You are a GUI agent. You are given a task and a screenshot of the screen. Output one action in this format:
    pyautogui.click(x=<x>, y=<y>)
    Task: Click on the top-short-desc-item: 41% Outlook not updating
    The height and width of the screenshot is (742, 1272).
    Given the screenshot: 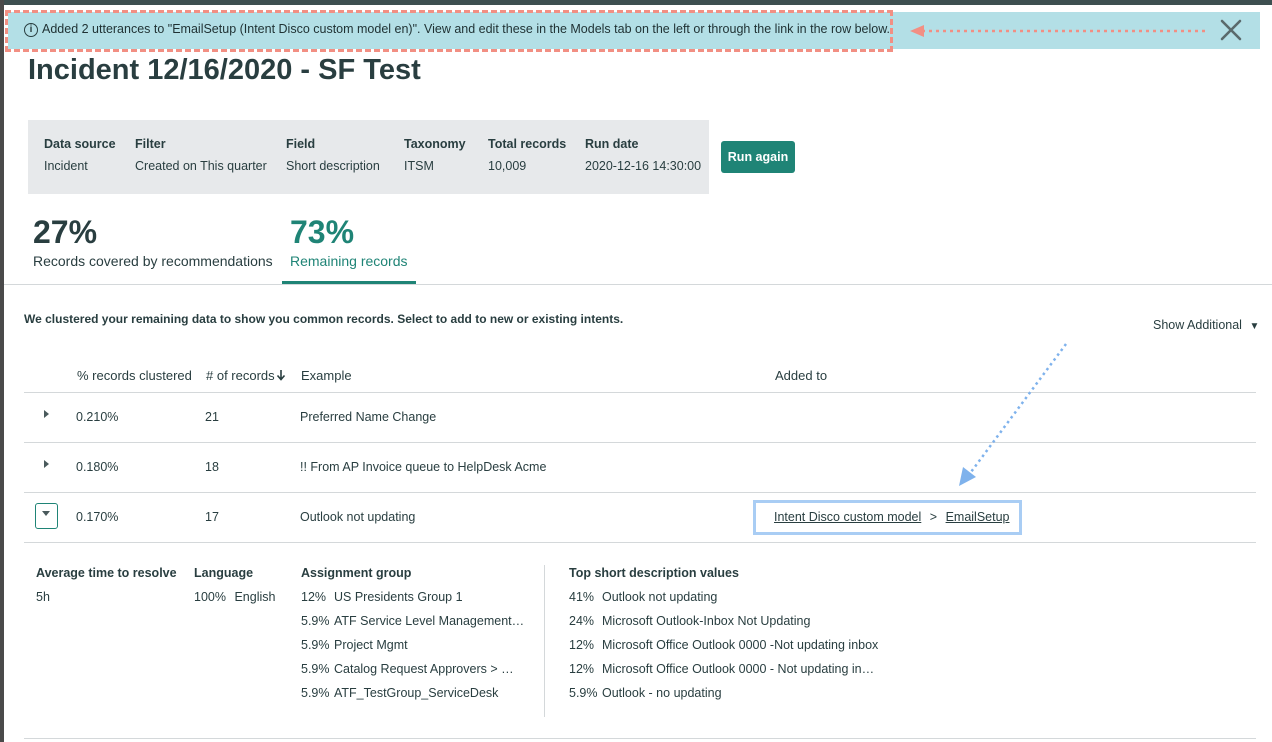 What is the action you would take?
    pyautogui.click(x=643, y=597)
    